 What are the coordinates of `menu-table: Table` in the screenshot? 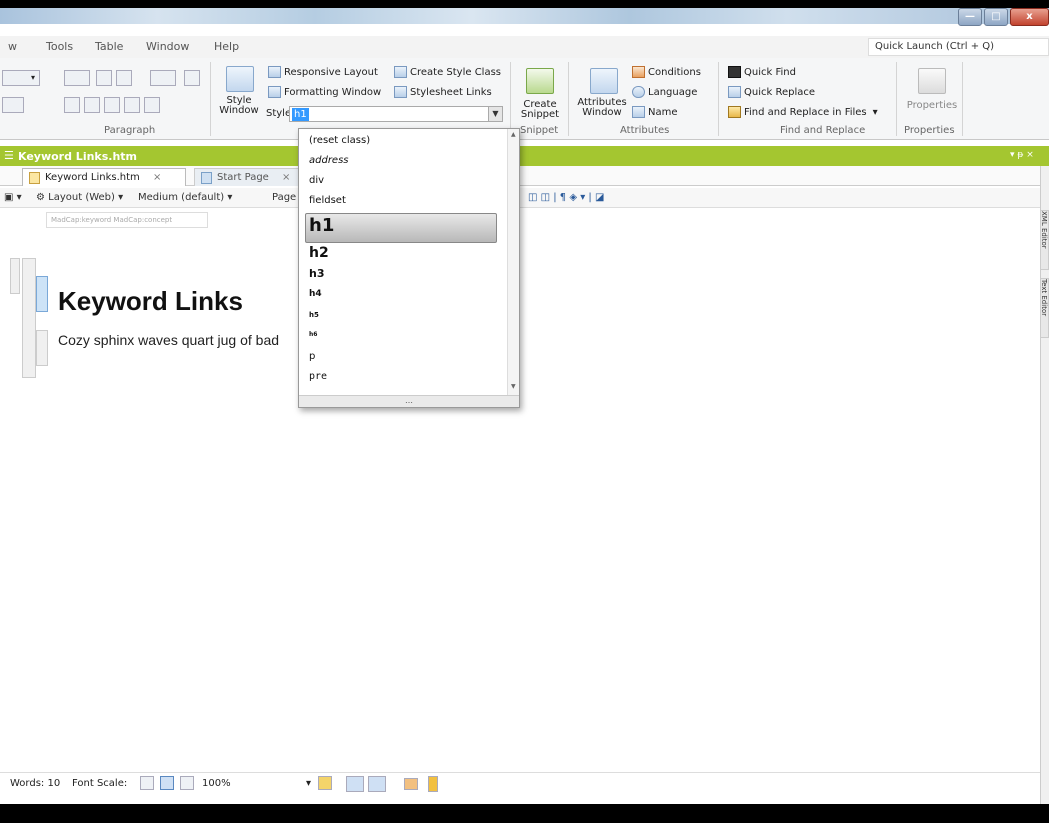 It's located at (109, 46).